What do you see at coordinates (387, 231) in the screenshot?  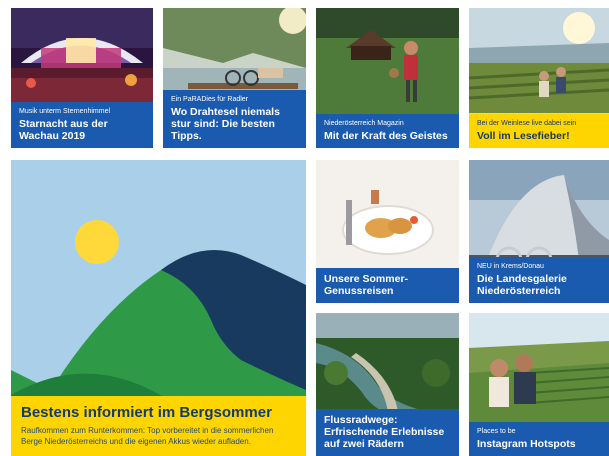 I see `card-sommer-genussreisen: Unsere Sommer-Genussreisen` at bounding box center [387, 231].